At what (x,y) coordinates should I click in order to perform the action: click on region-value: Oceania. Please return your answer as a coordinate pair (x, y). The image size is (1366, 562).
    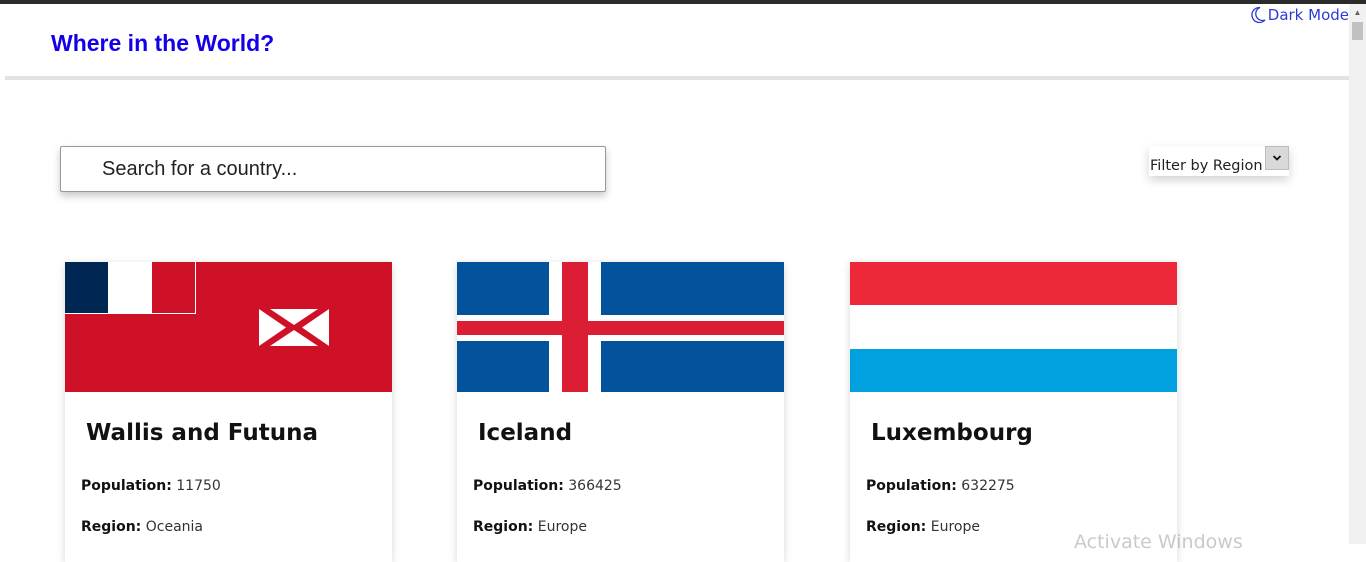
    Looking at the image, I should click on (174, 527).